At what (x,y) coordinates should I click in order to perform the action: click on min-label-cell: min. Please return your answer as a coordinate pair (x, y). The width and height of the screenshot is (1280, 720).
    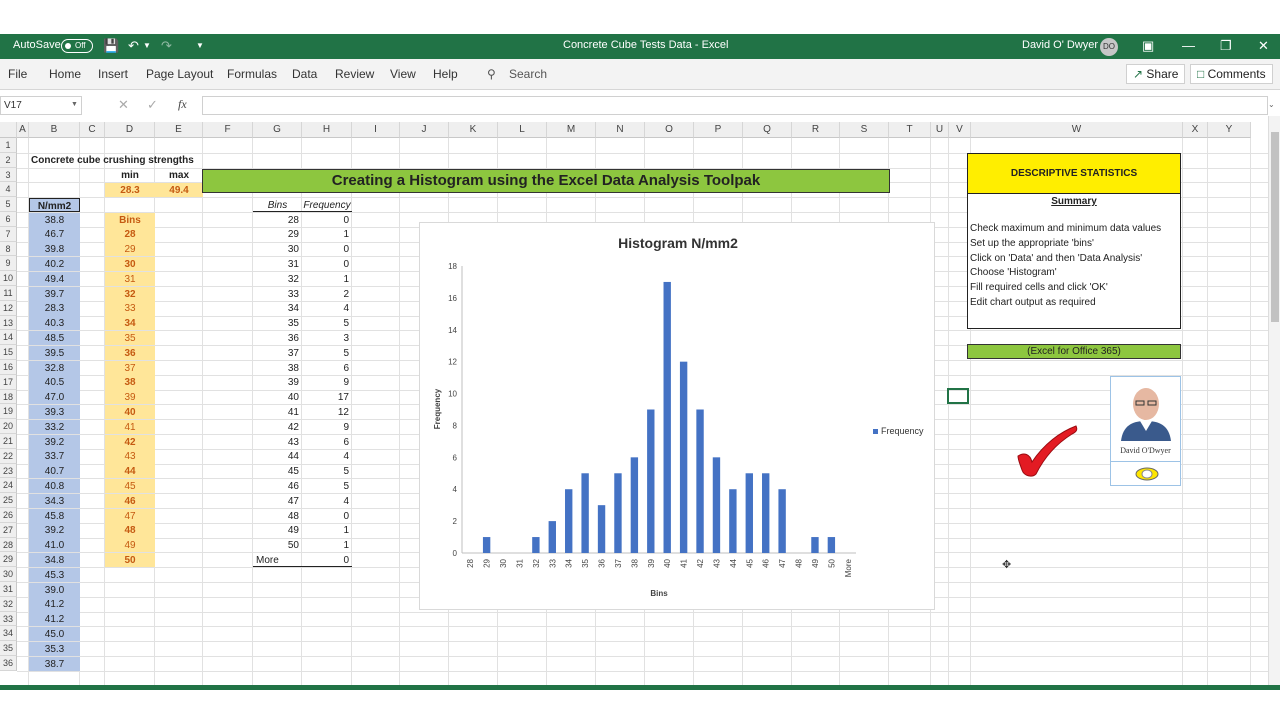
    Looking at the image, I should click on (130, 175).